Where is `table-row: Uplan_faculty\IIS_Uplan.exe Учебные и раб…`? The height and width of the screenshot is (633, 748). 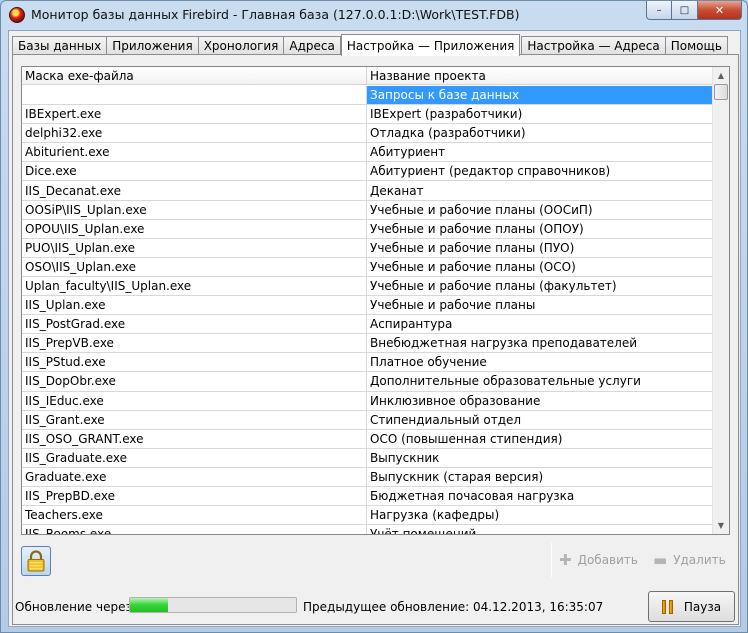
table-row: Uplan_faculty\IIS_Uplan.exe Учебные и раб… is located at coordinates (368, 286).